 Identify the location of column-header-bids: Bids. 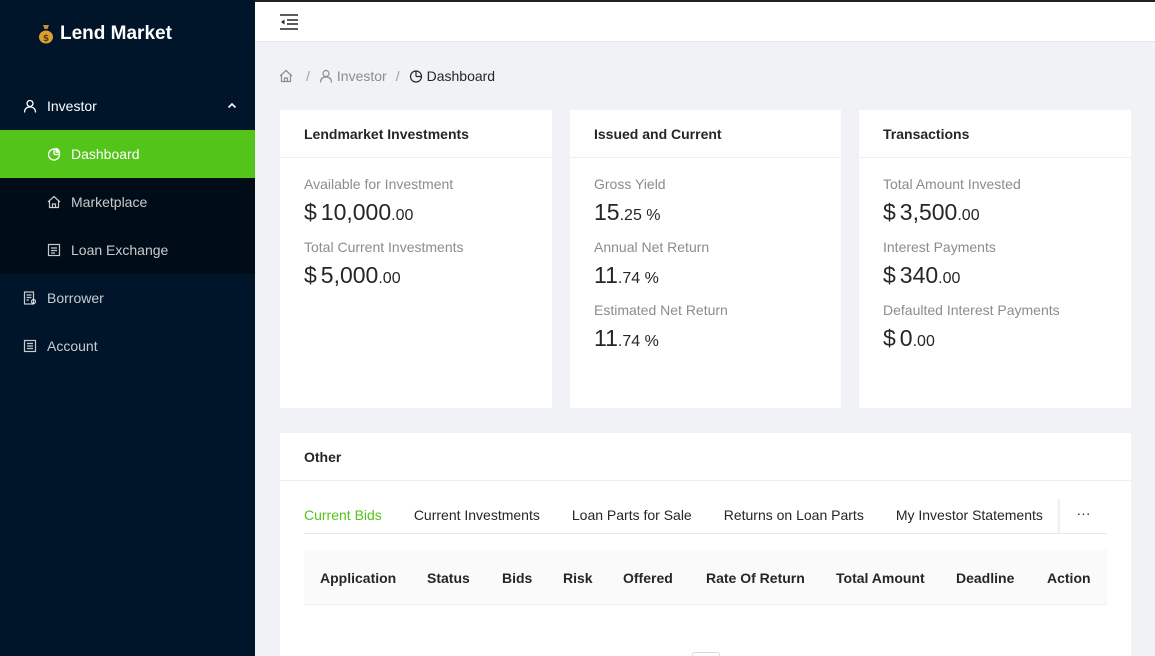
(517, 578).